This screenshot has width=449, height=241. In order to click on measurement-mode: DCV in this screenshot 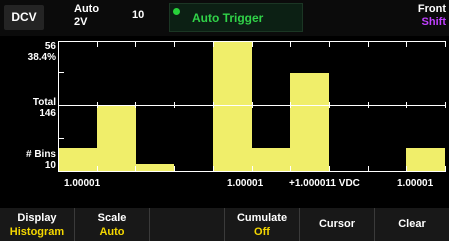, I will do `click(24, 17)`.